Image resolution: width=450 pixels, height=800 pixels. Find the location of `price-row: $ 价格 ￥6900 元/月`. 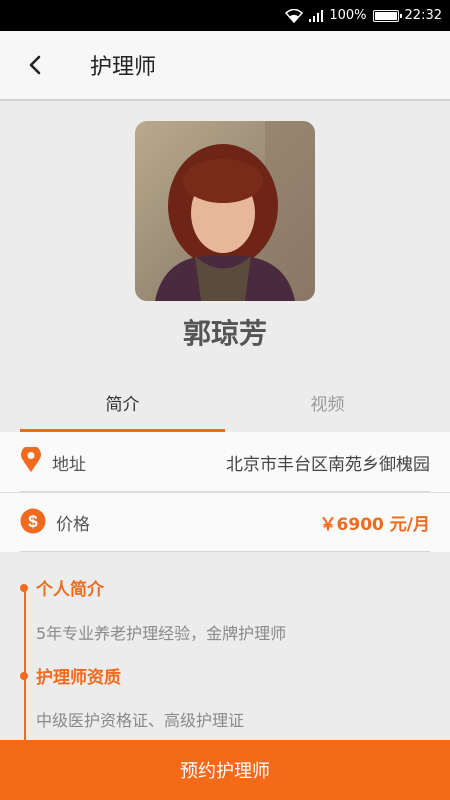

price-row: $ 价格 ￥6900 元/月 is located at coordinates (225, 522).